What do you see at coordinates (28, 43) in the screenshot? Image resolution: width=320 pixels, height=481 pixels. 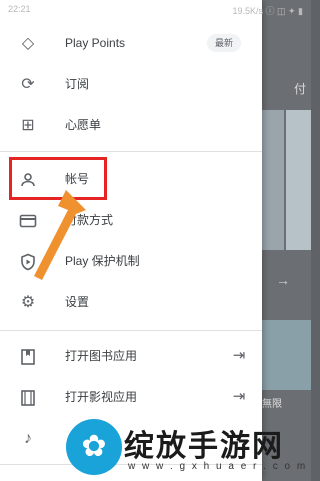 I see `diamond-icon: ◇` at bounding box center [28, 43].